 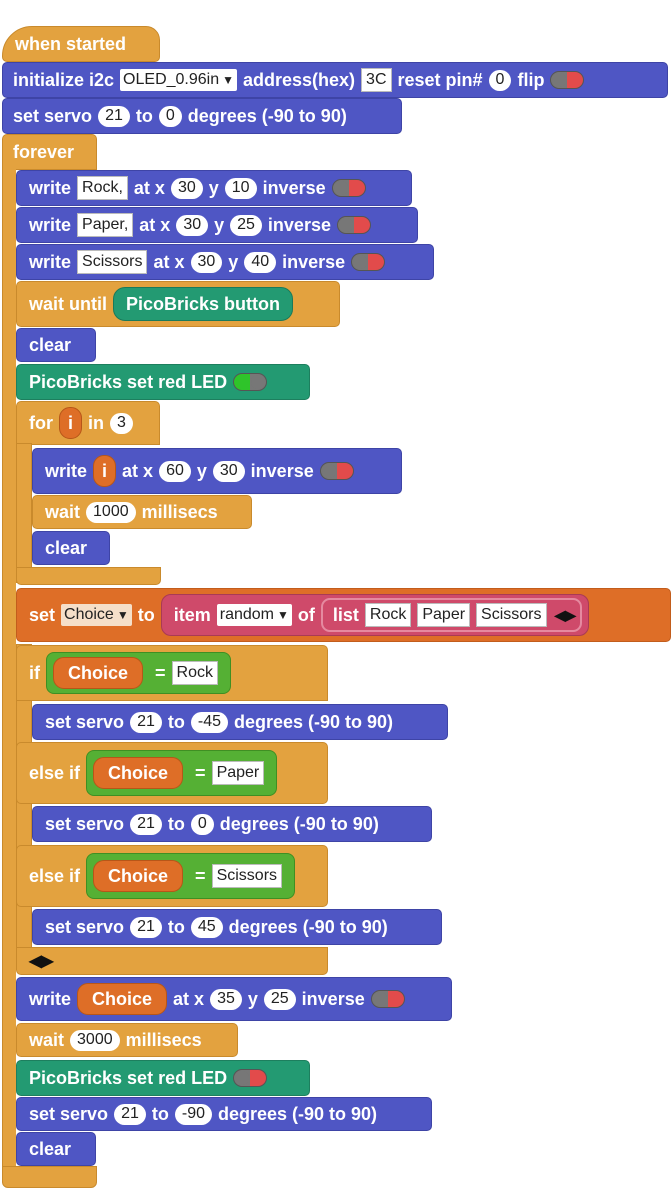 I want to click on write-scissors-block: write Scissors at x 30 y 40 inverse, so click(x=225, y=262).